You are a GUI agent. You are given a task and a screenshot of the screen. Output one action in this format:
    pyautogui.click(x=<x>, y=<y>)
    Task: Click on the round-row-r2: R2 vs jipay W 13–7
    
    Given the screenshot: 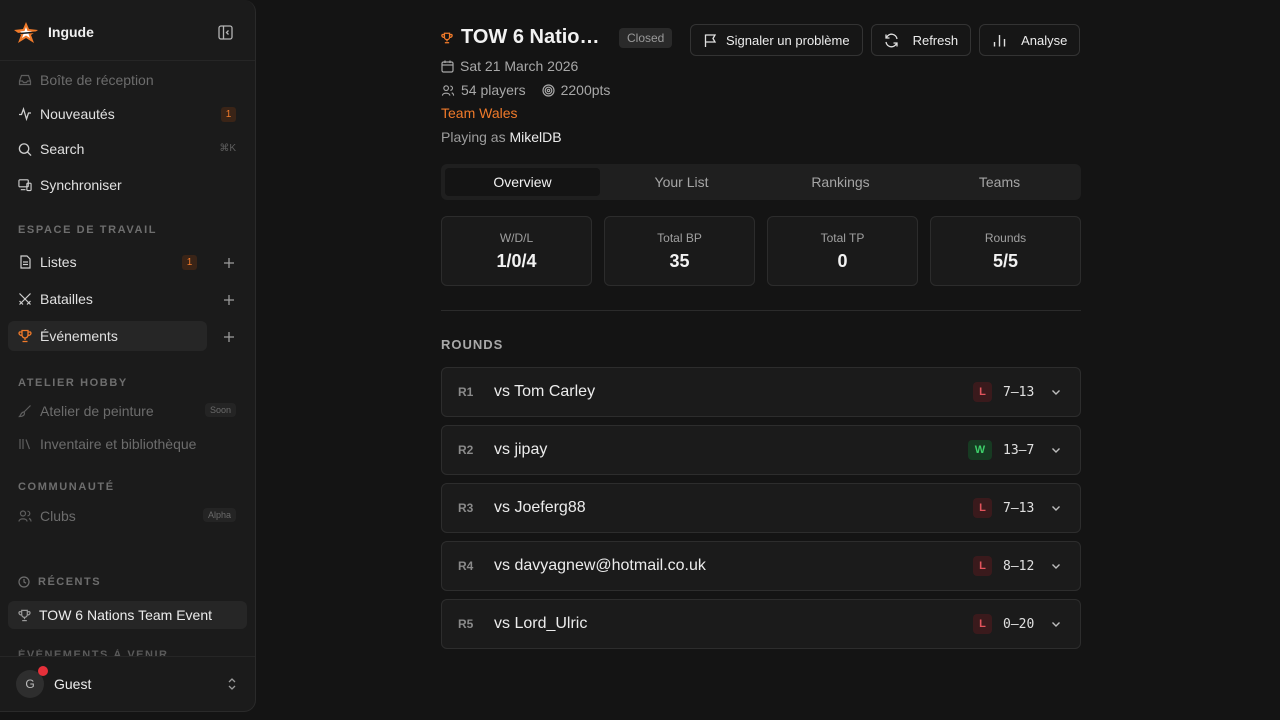 What is the action you would take?
    pyautogui.click(x=761, y=450)
    